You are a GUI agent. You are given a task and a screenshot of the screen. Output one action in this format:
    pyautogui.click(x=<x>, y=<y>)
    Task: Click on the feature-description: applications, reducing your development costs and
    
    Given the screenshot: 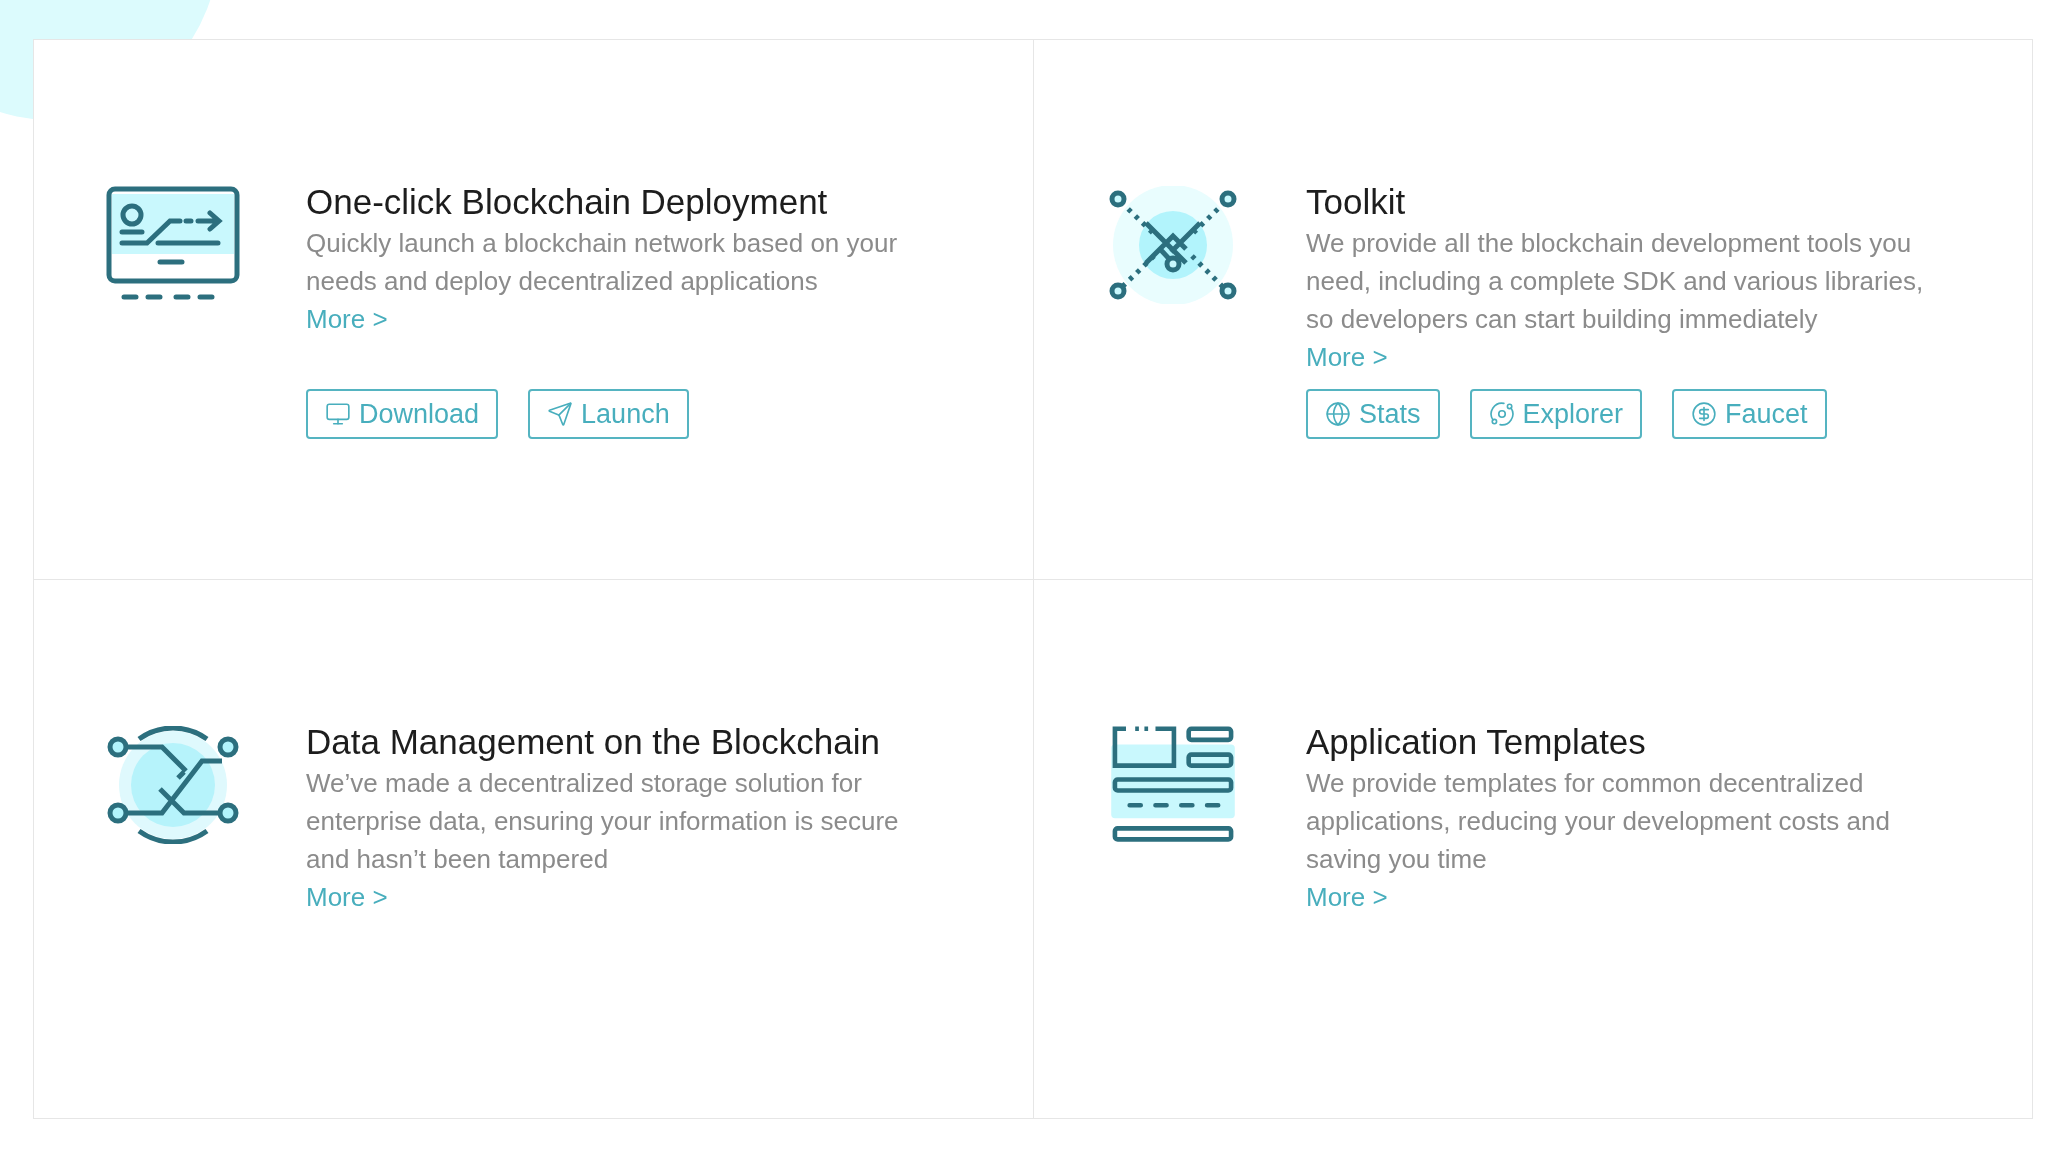 What is the action you would take?
    pyautogui.click(x=1598, y=821)
    